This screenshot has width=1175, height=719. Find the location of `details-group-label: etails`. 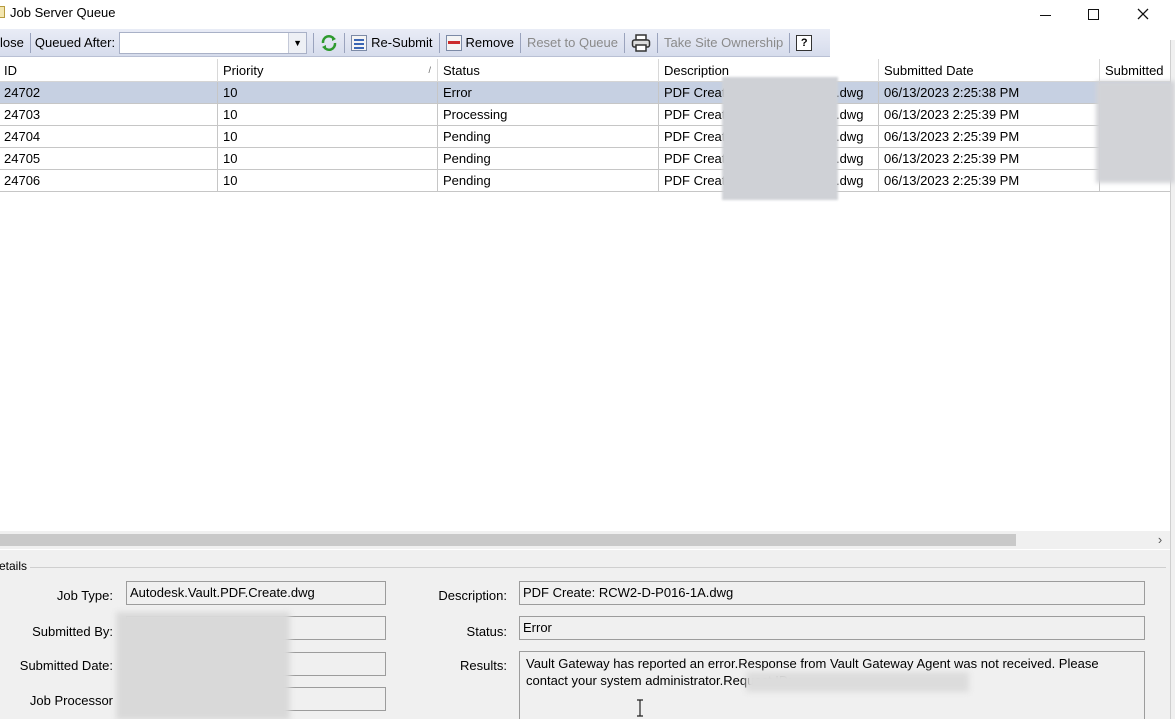

details-group-label: etails is located at coordinates (14, 566).